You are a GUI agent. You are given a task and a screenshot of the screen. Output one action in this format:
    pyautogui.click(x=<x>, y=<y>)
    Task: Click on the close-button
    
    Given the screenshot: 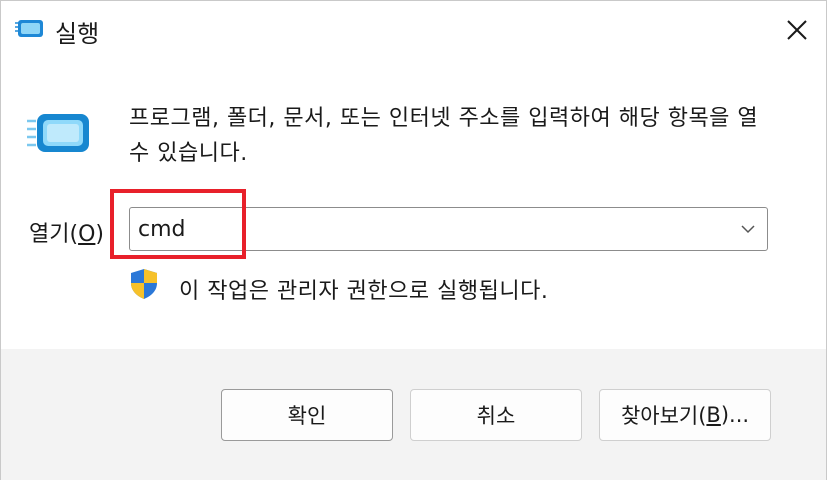 What is the action you would take?
    pyautogui.click(x=797, y=30)
    